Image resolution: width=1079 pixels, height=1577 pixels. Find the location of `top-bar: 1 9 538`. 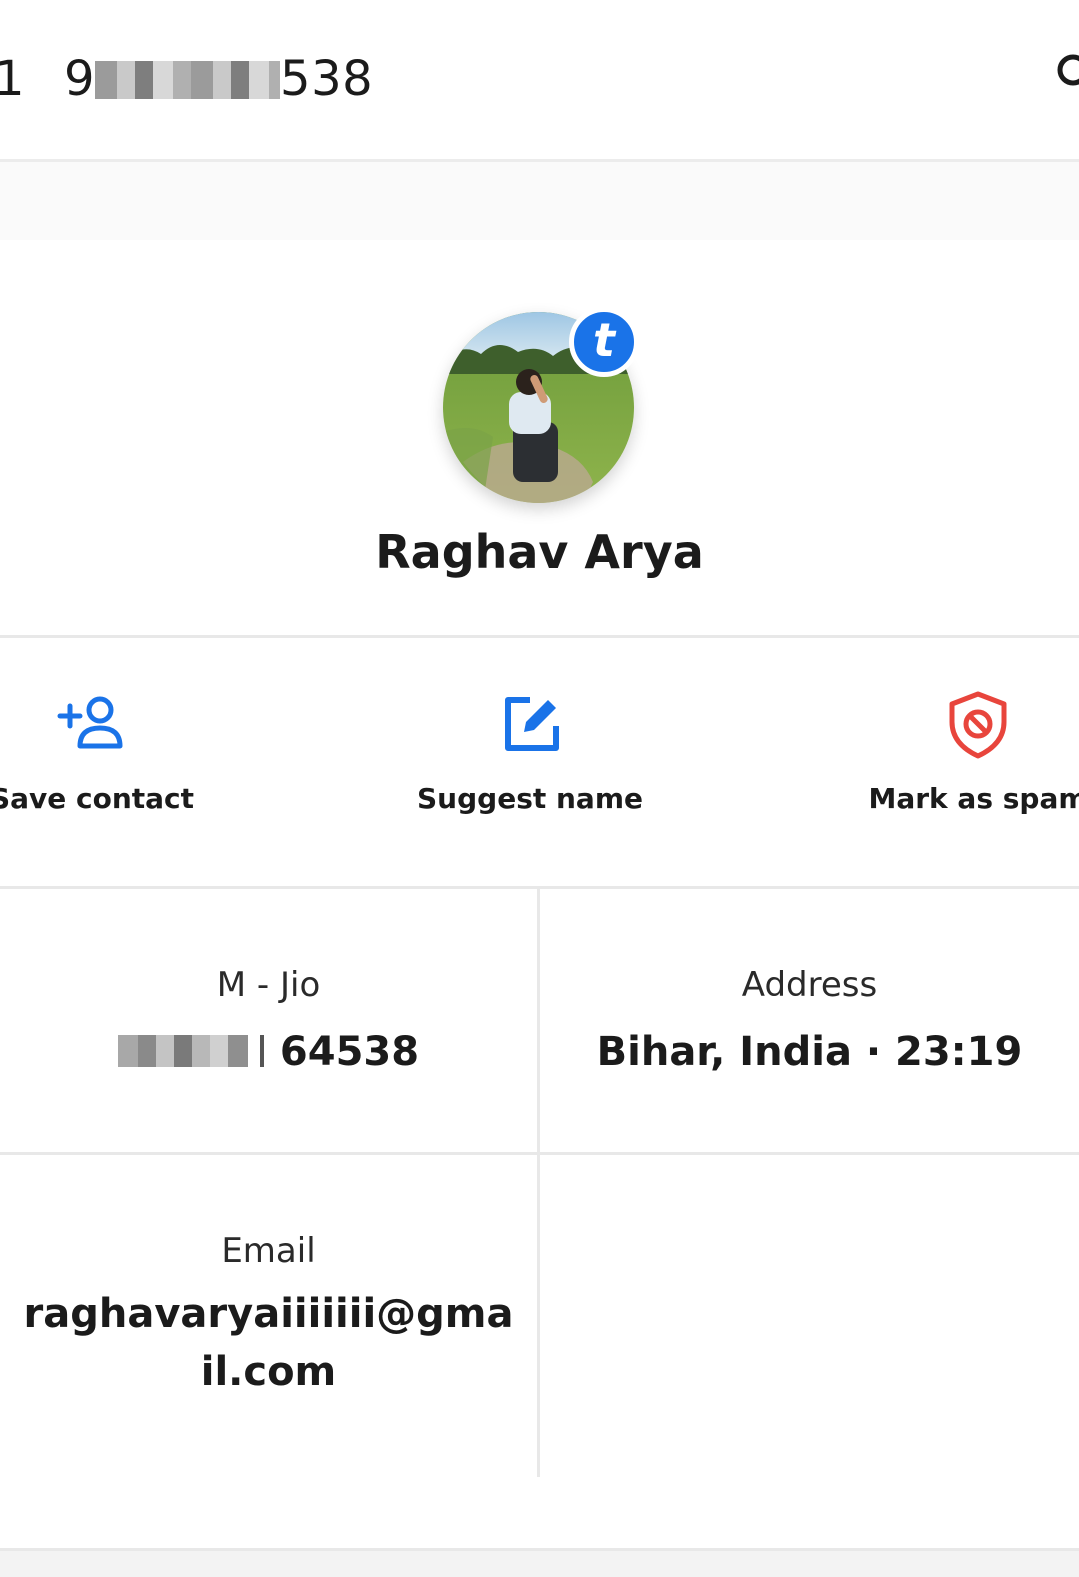

top-bar: 1 9 538 is located at coordinates (539, 80).